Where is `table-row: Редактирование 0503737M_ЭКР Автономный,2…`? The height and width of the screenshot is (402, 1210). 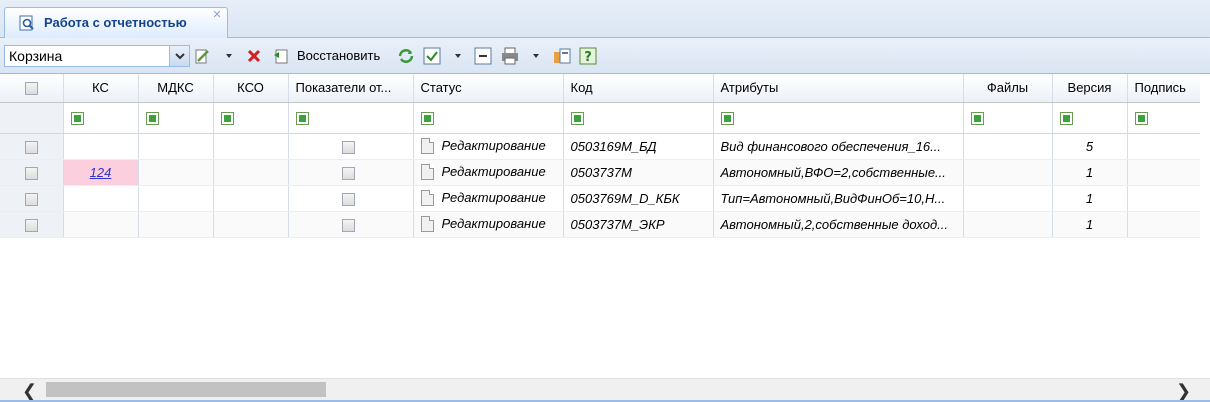 table-row: Редактирование 0503737M_ЭКР Автономный,2… is located at coordinates (600, 224).